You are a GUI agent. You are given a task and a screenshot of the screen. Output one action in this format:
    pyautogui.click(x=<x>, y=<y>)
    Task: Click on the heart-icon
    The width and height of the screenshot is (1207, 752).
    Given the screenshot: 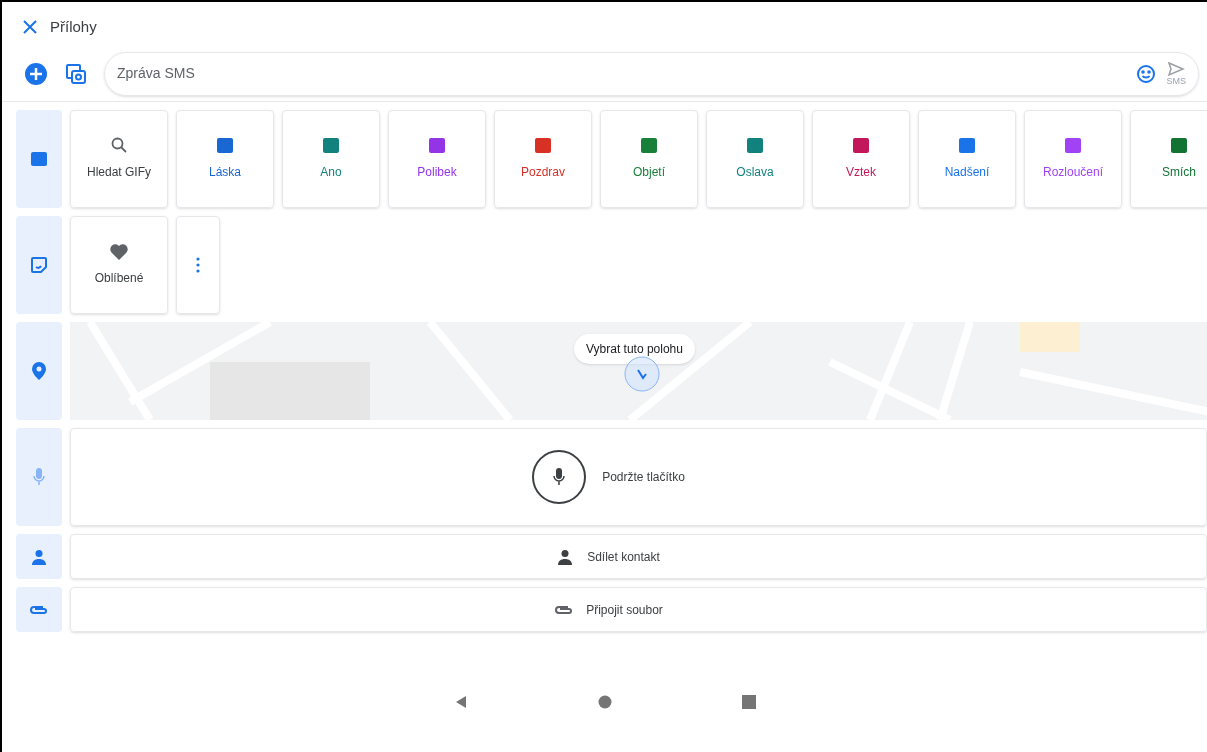 What is the action you would take?
    pyautogui.click(x=119, y=252)
    